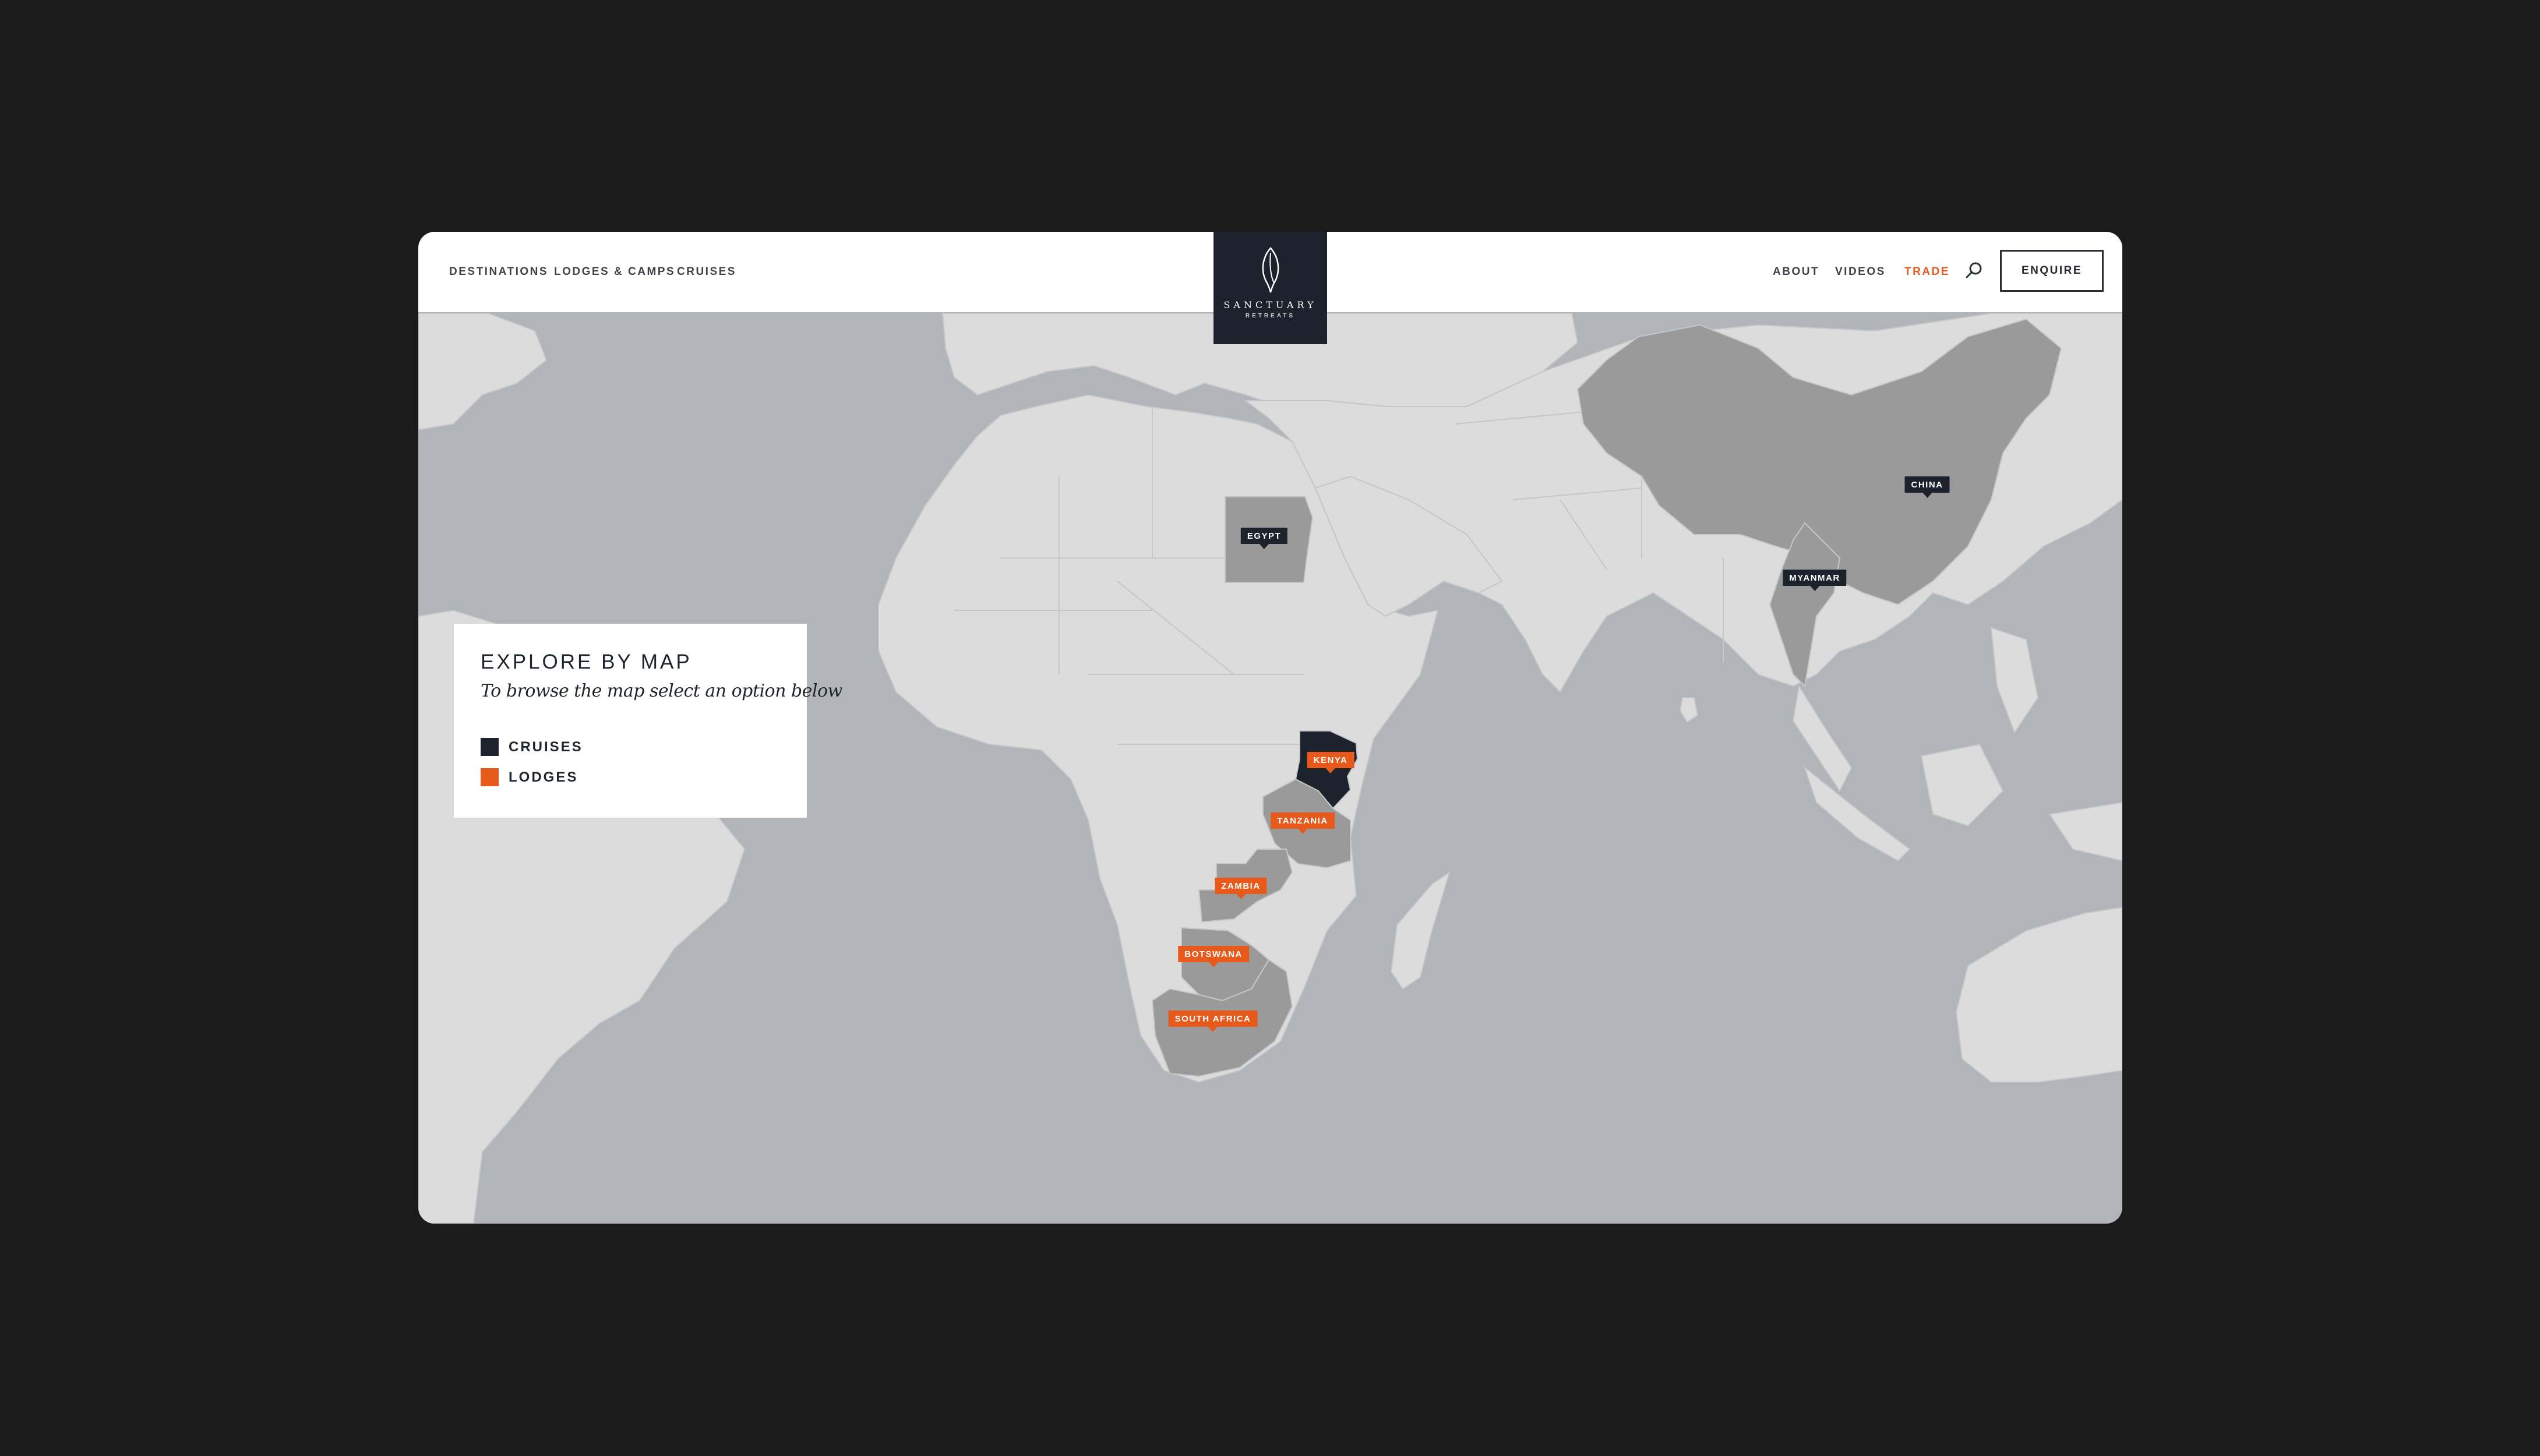 The height and width of the screenshot is (1456, 2540). I want to click on legend-label-cruises: CRUISES, so click(546, 746).